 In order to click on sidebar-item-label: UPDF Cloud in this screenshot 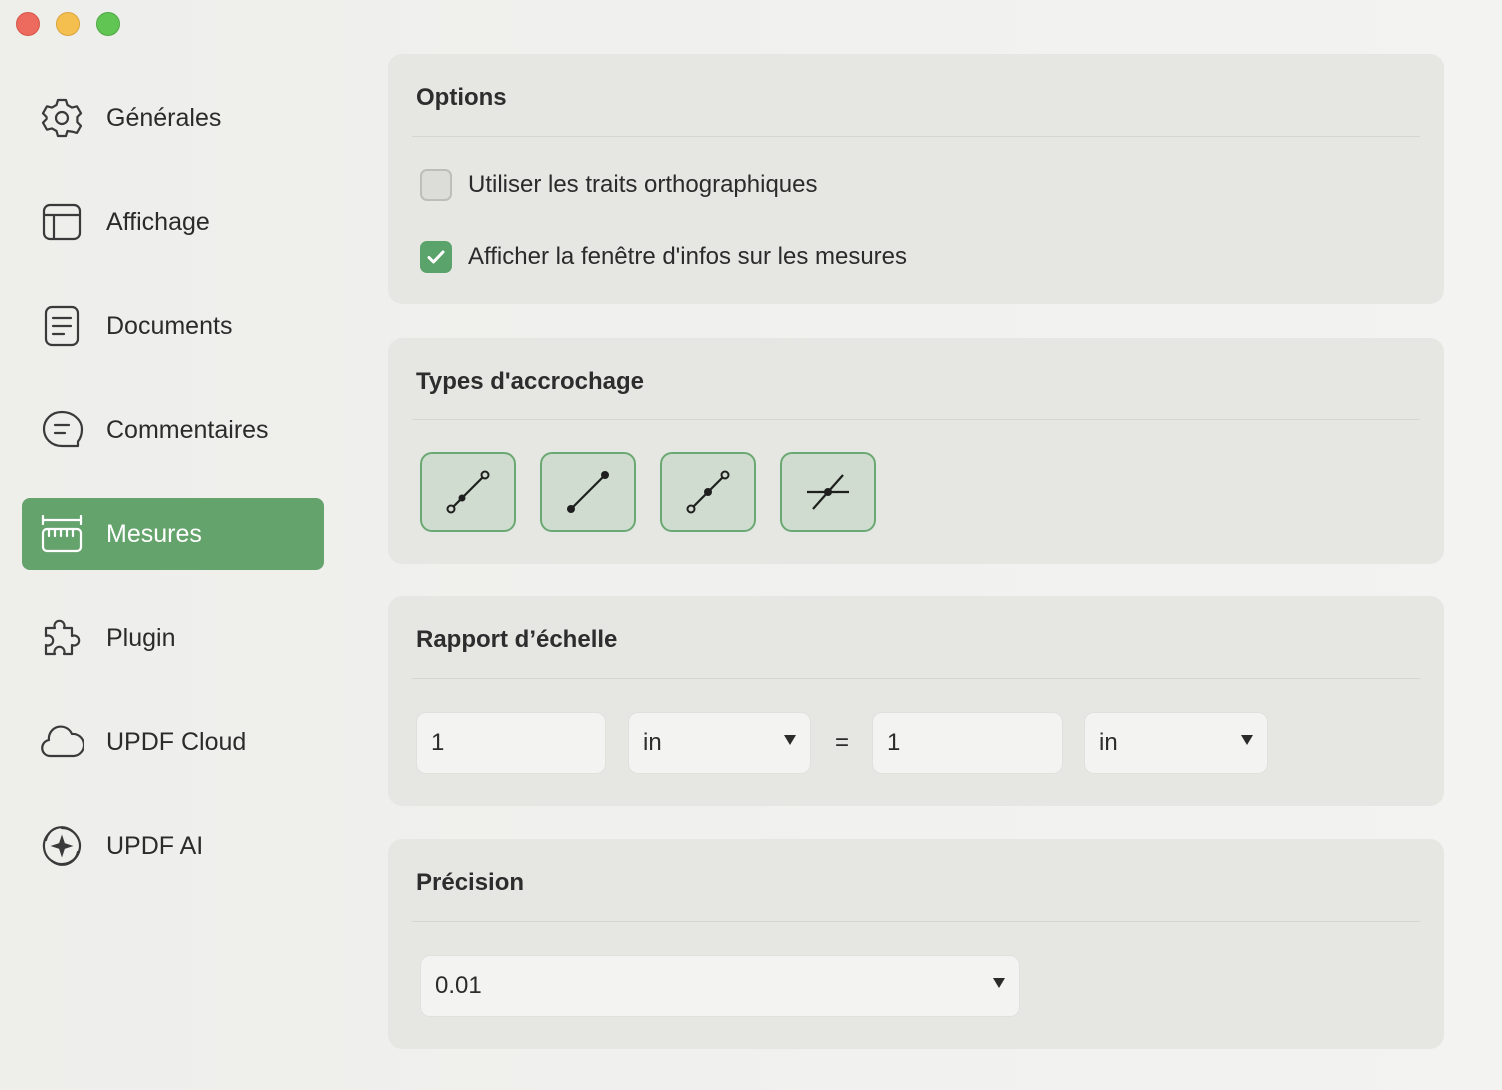, I will do `click(176, 741)`.